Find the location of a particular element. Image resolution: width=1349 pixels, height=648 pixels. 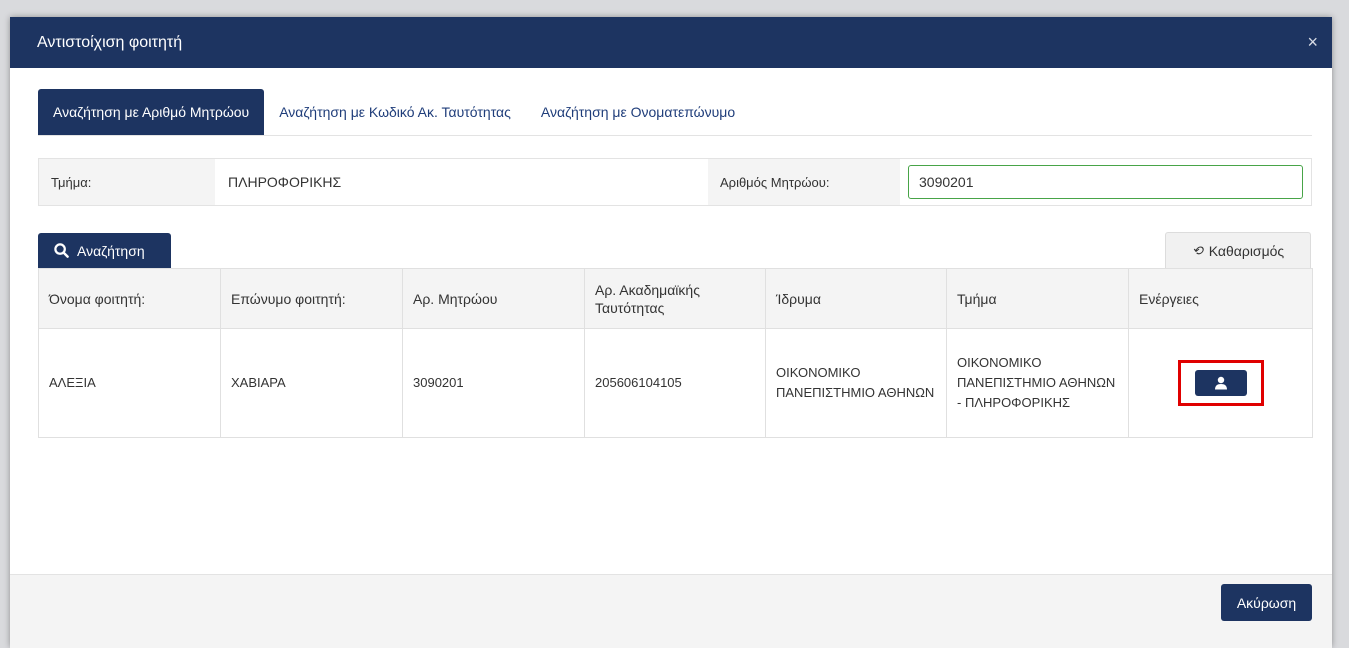

registry-label: Αριθμός Μητρώου: is located at coordinates (804, 182).